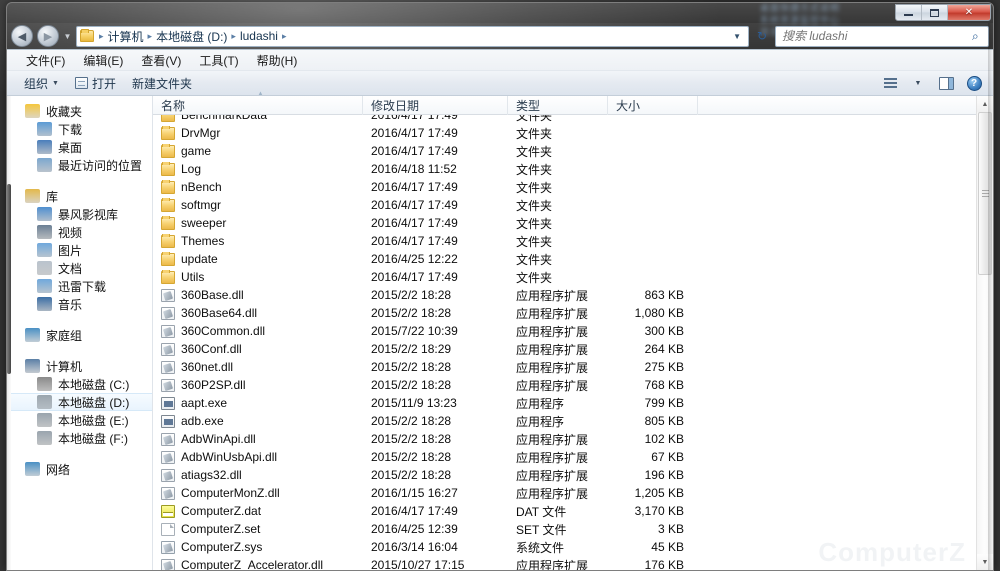  Describe the element at coordinates (909, 12) in the screenshot. I see `minimize-button` at that location.